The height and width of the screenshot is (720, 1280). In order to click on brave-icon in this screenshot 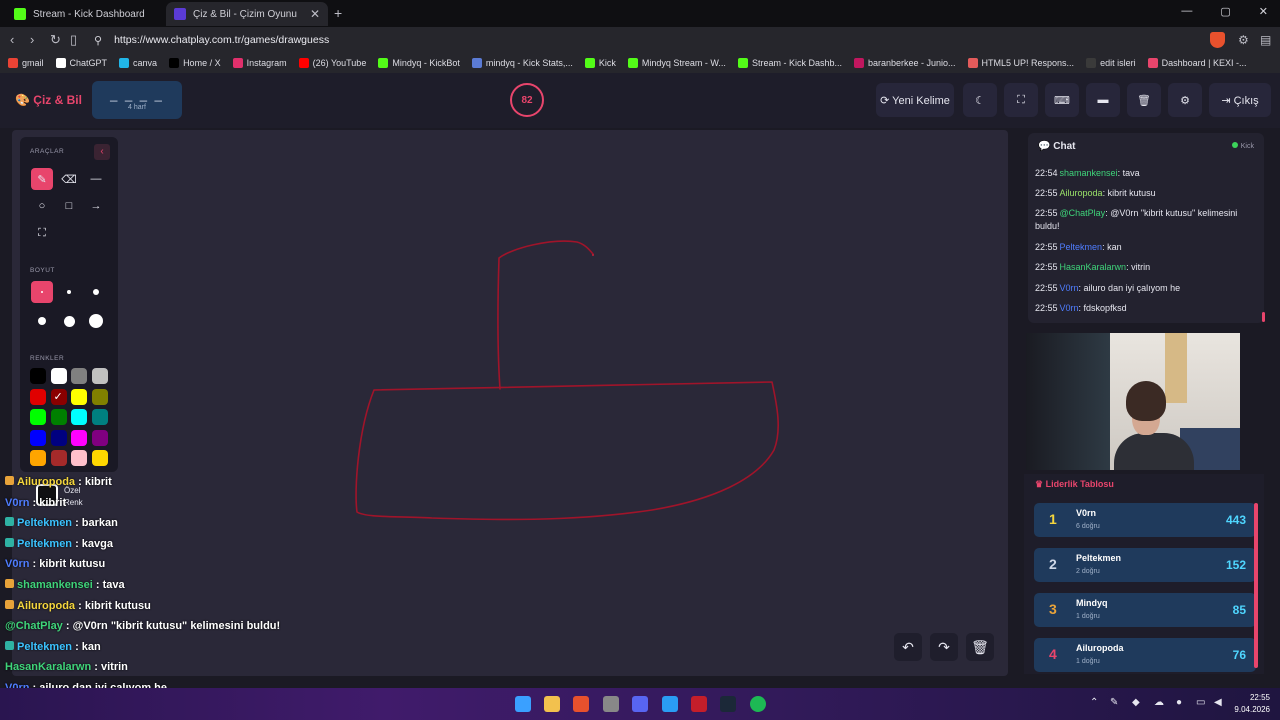, I will do `click(581, 704)`.